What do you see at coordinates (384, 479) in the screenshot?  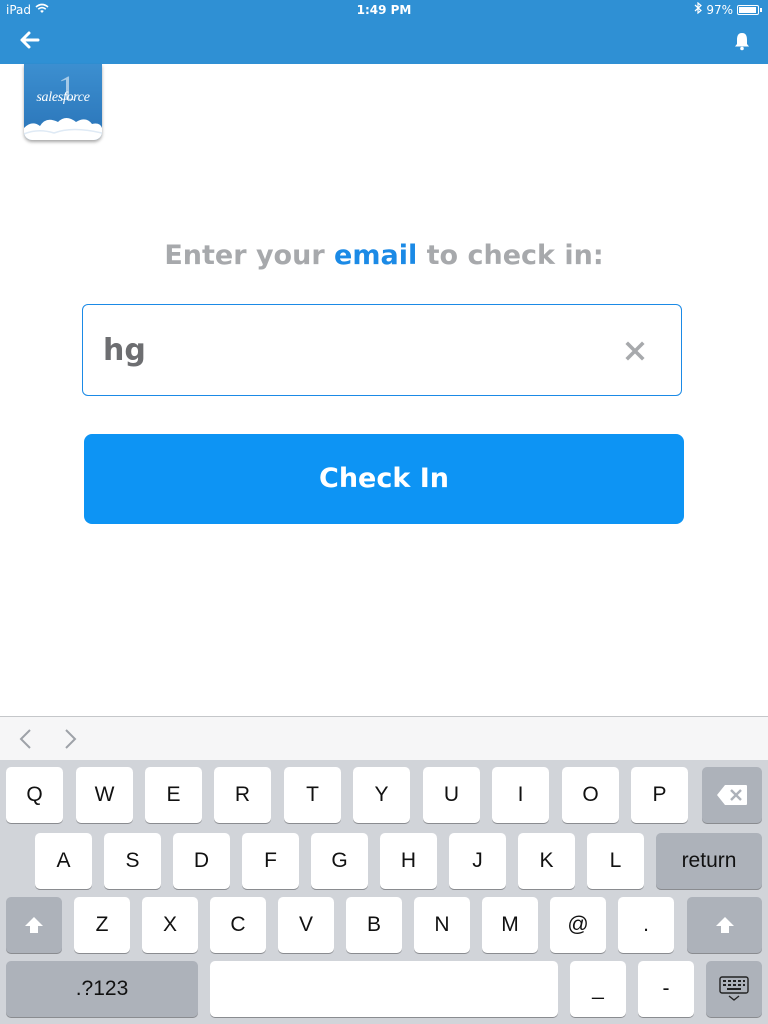 I see `check-in-button: Check In` at bounding box center [384, 479].